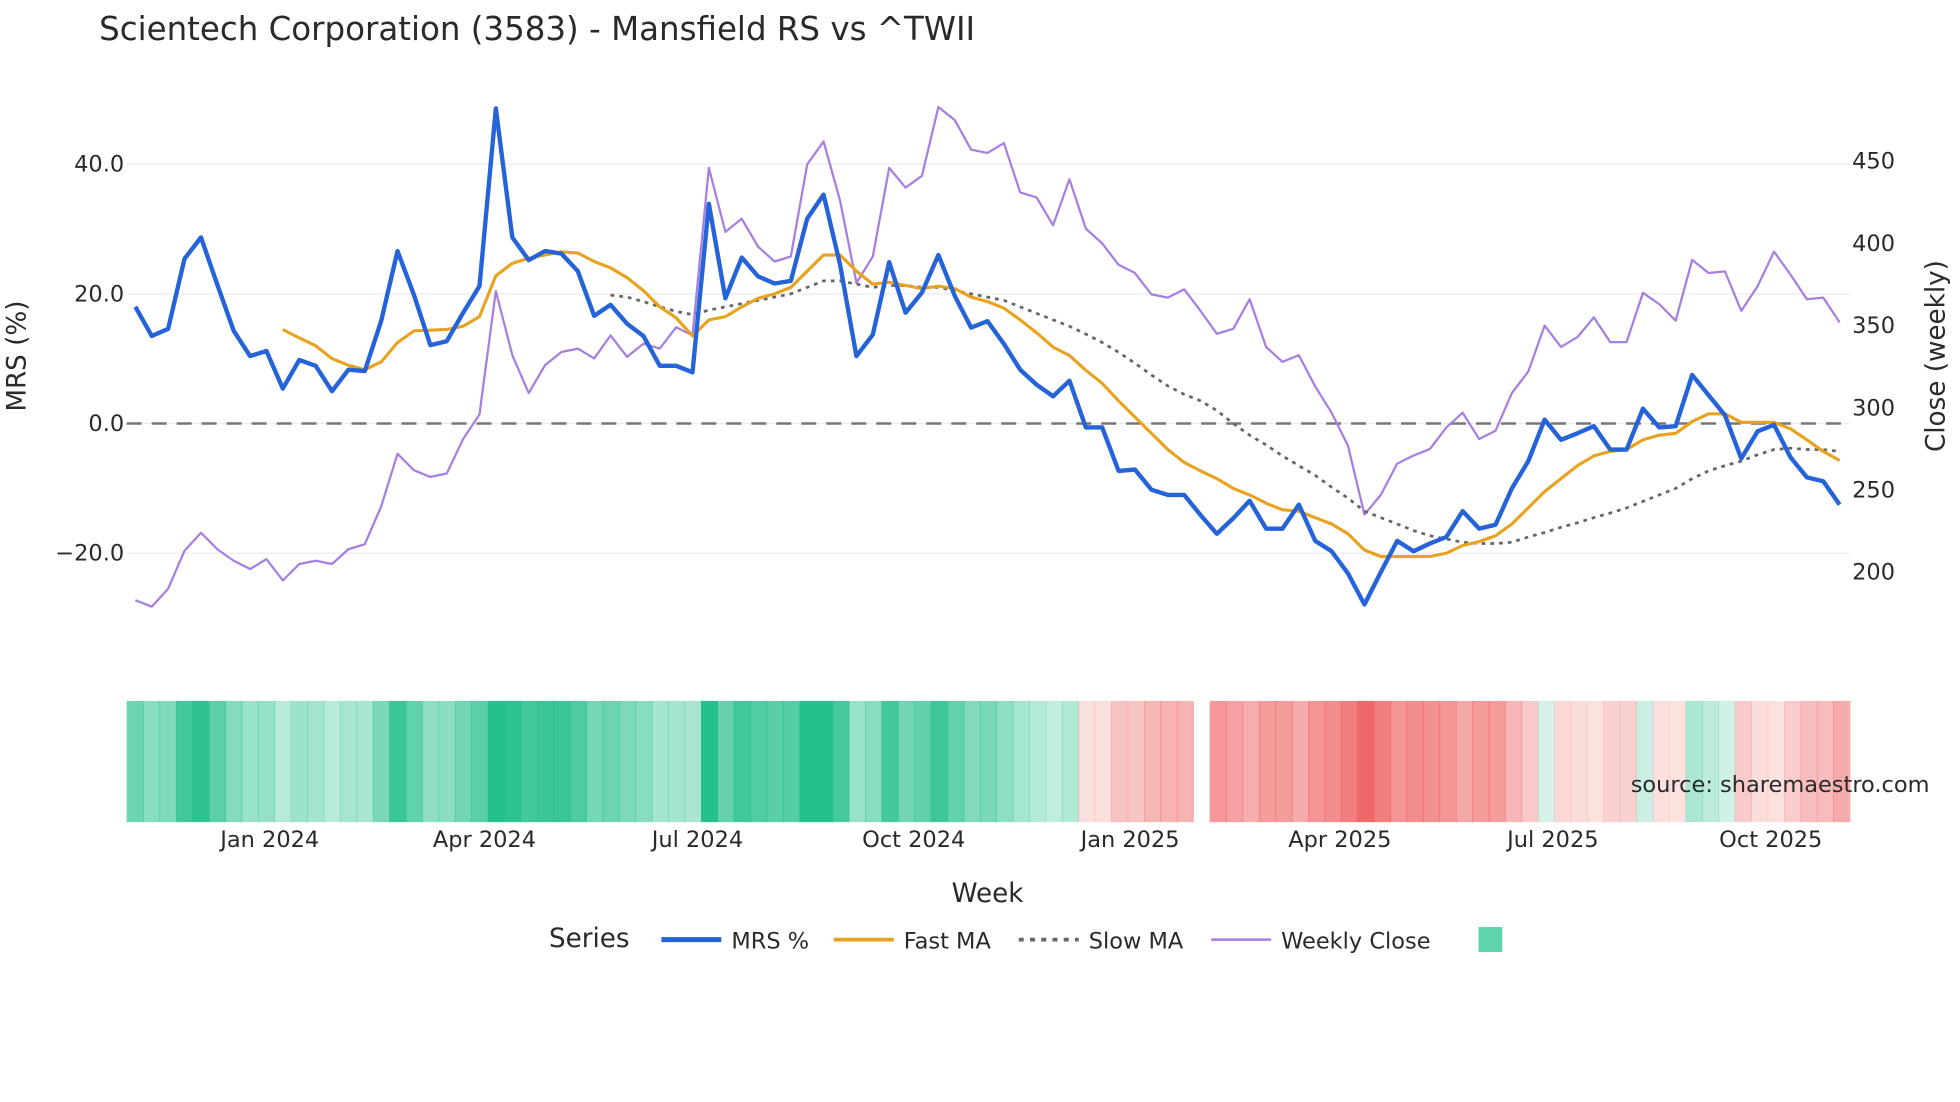 The image size is (1960, 1102). Describe the element at coordinates (1770, 840) in the screenshot. I see `x-tick-label: Oct 2025` at that location.